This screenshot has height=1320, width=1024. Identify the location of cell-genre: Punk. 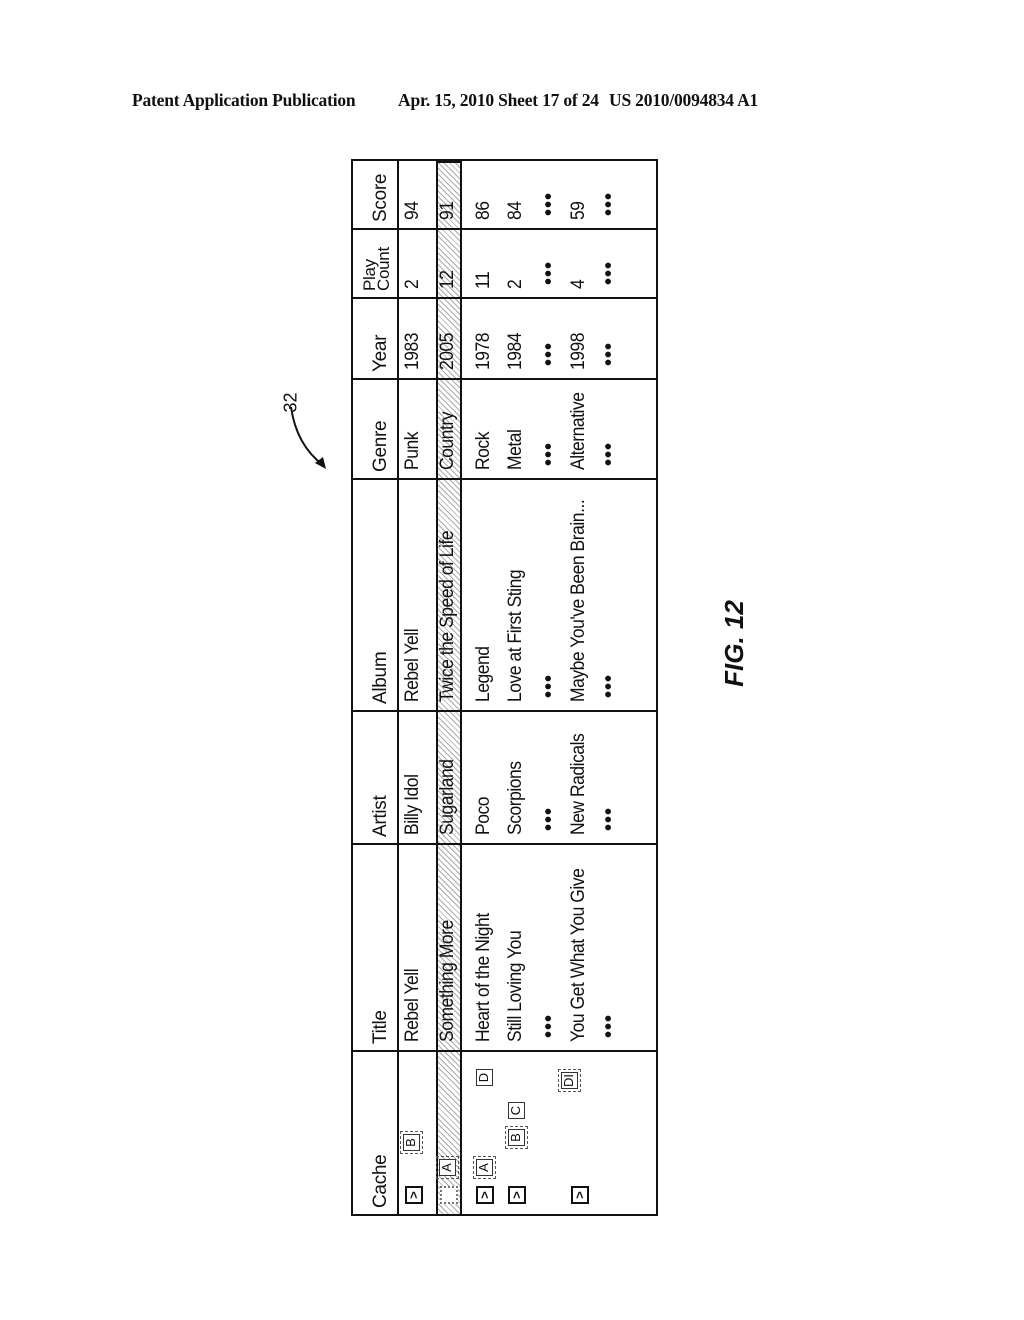
(412, 450).